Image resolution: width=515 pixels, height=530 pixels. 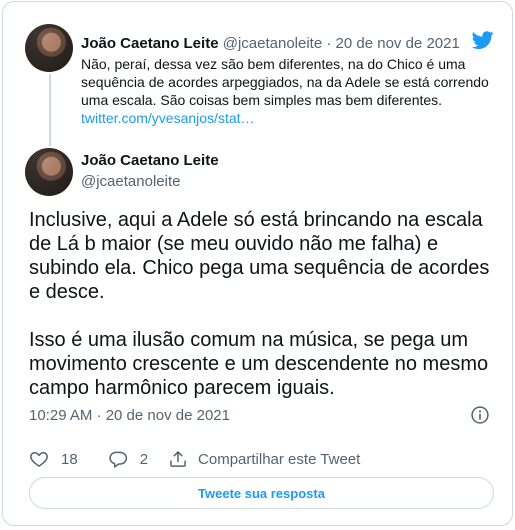 What do you see at coordinates (398, 43) in the screenshot?
I see `quoted-tweet-date: 20 de nov de 2021` at bounding box center [398, 43].